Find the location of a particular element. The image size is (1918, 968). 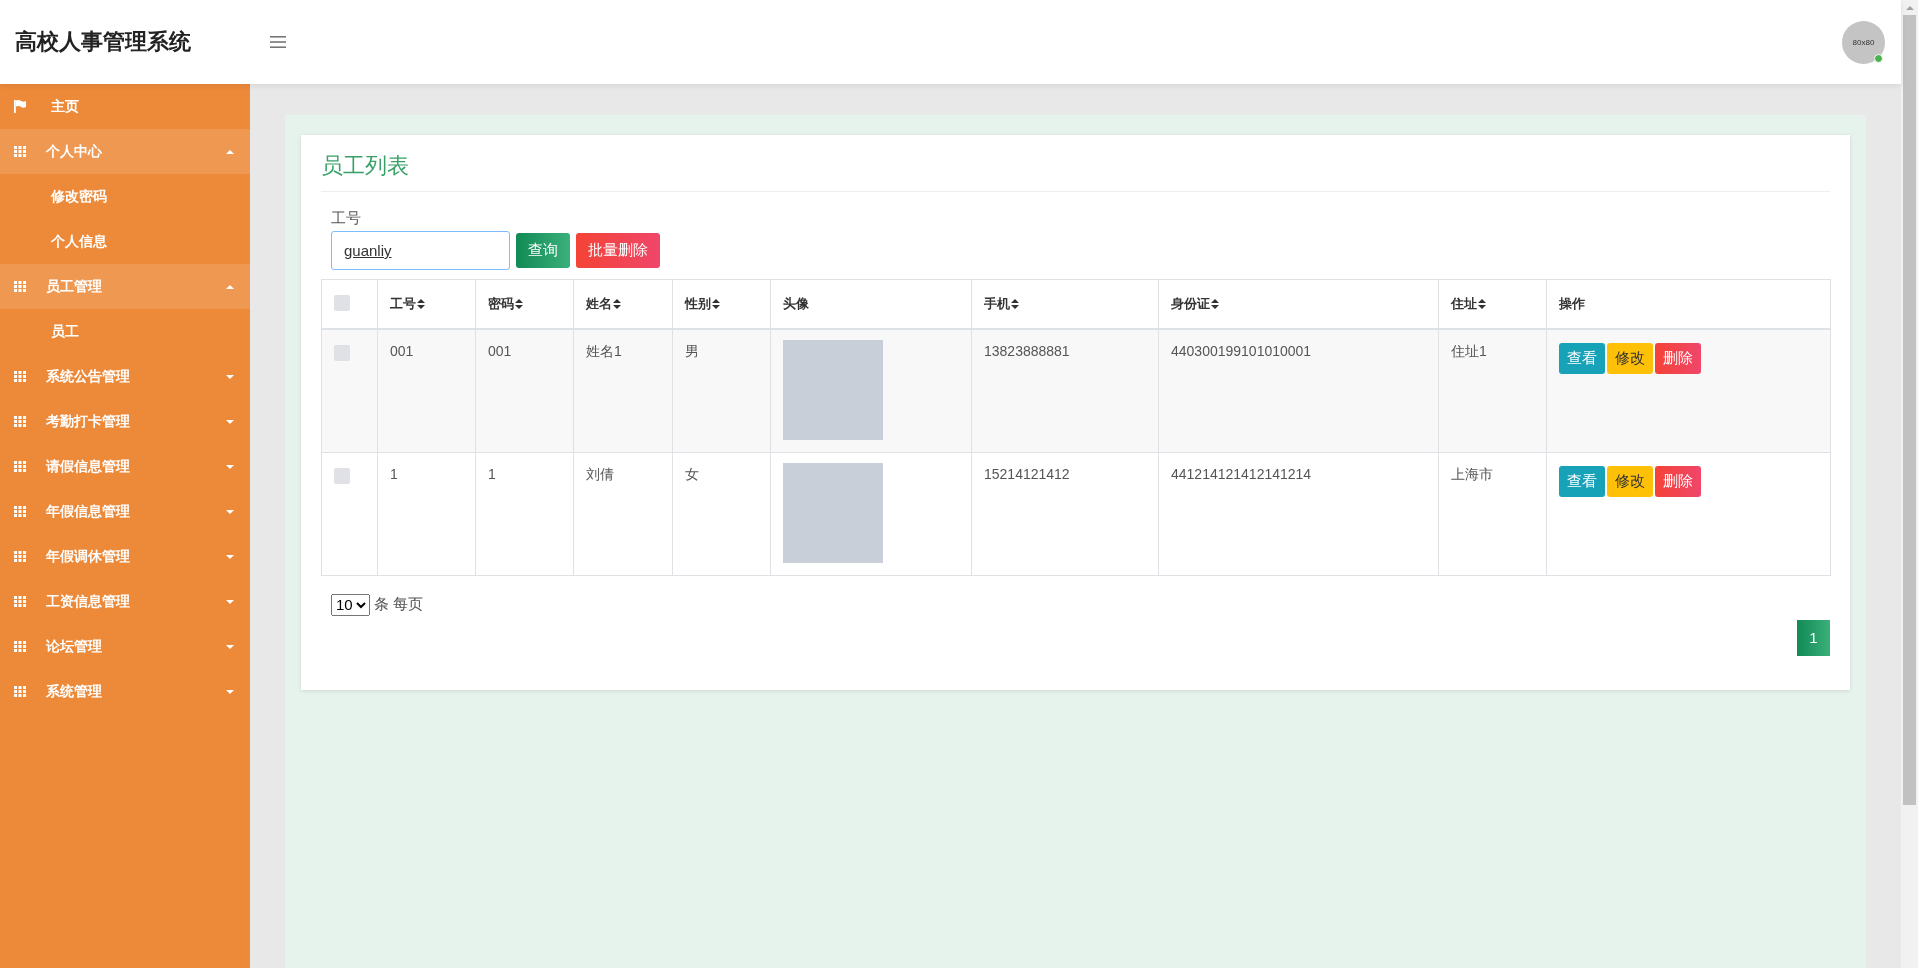

scrollbar-thumb is located at coordinates (1909, 410).